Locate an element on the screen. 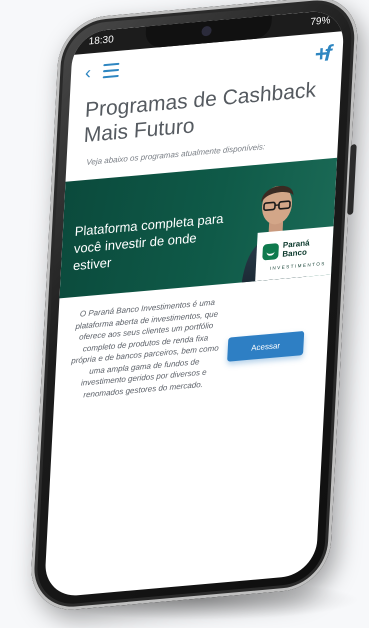 The width and height of the screenshot is (369, 628). bank-name: Paraná Banco is located at coordinates (296, 248).